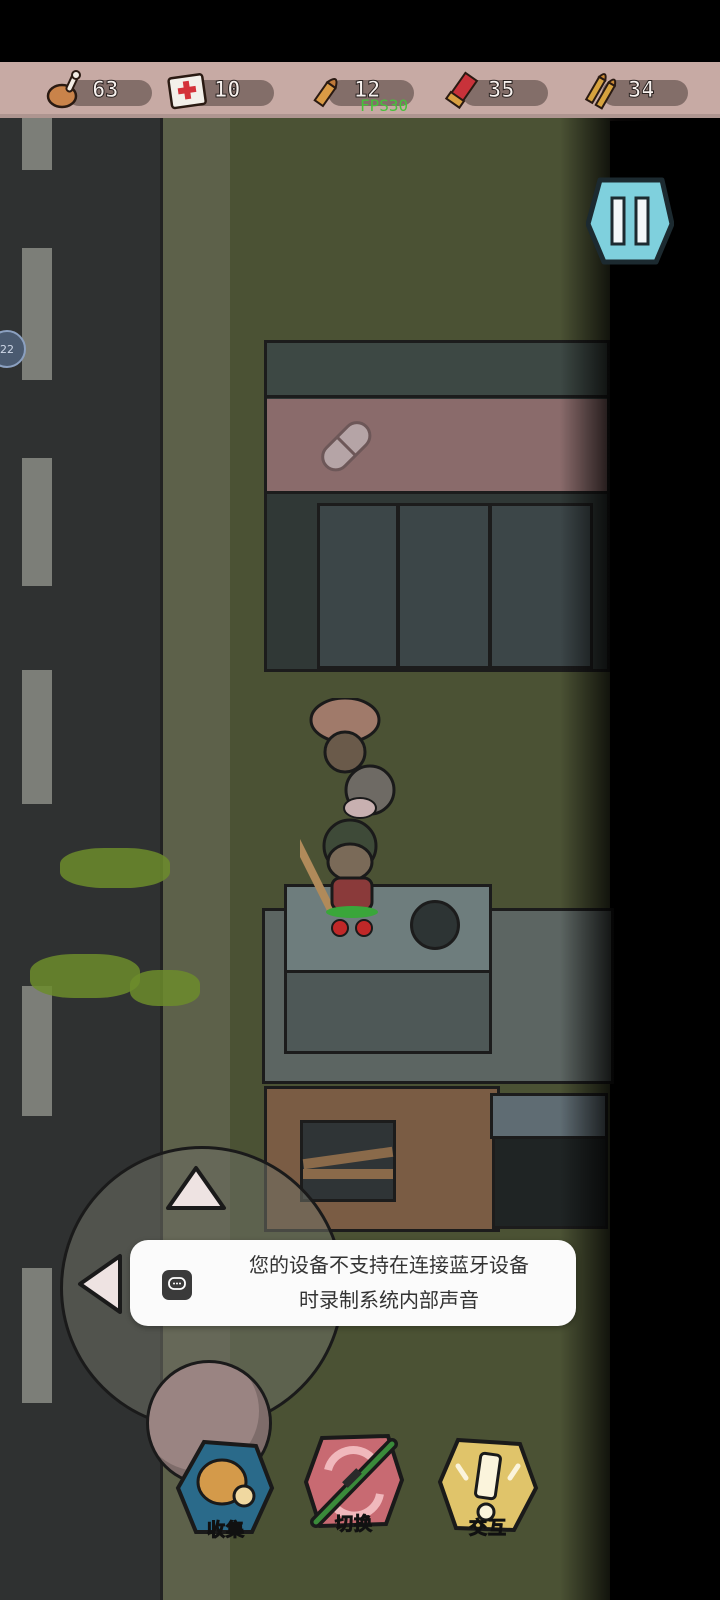  What do you see at coordinates (226, 1489) in the screenshot?
I see `collect-button: 收集` at bounding box center [226, 1489].